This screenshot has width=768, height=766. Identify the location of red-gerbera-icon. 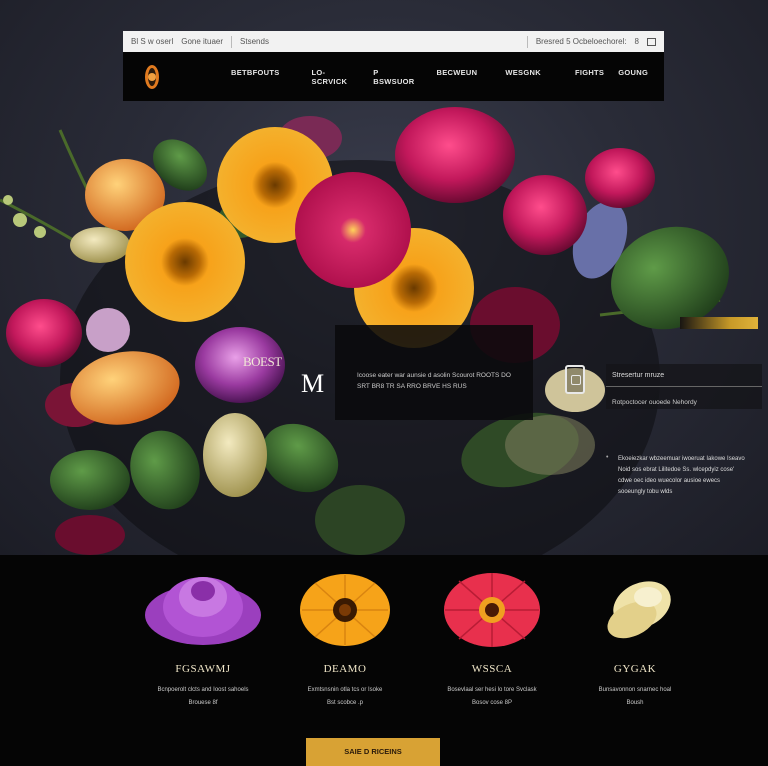
(492, 610).